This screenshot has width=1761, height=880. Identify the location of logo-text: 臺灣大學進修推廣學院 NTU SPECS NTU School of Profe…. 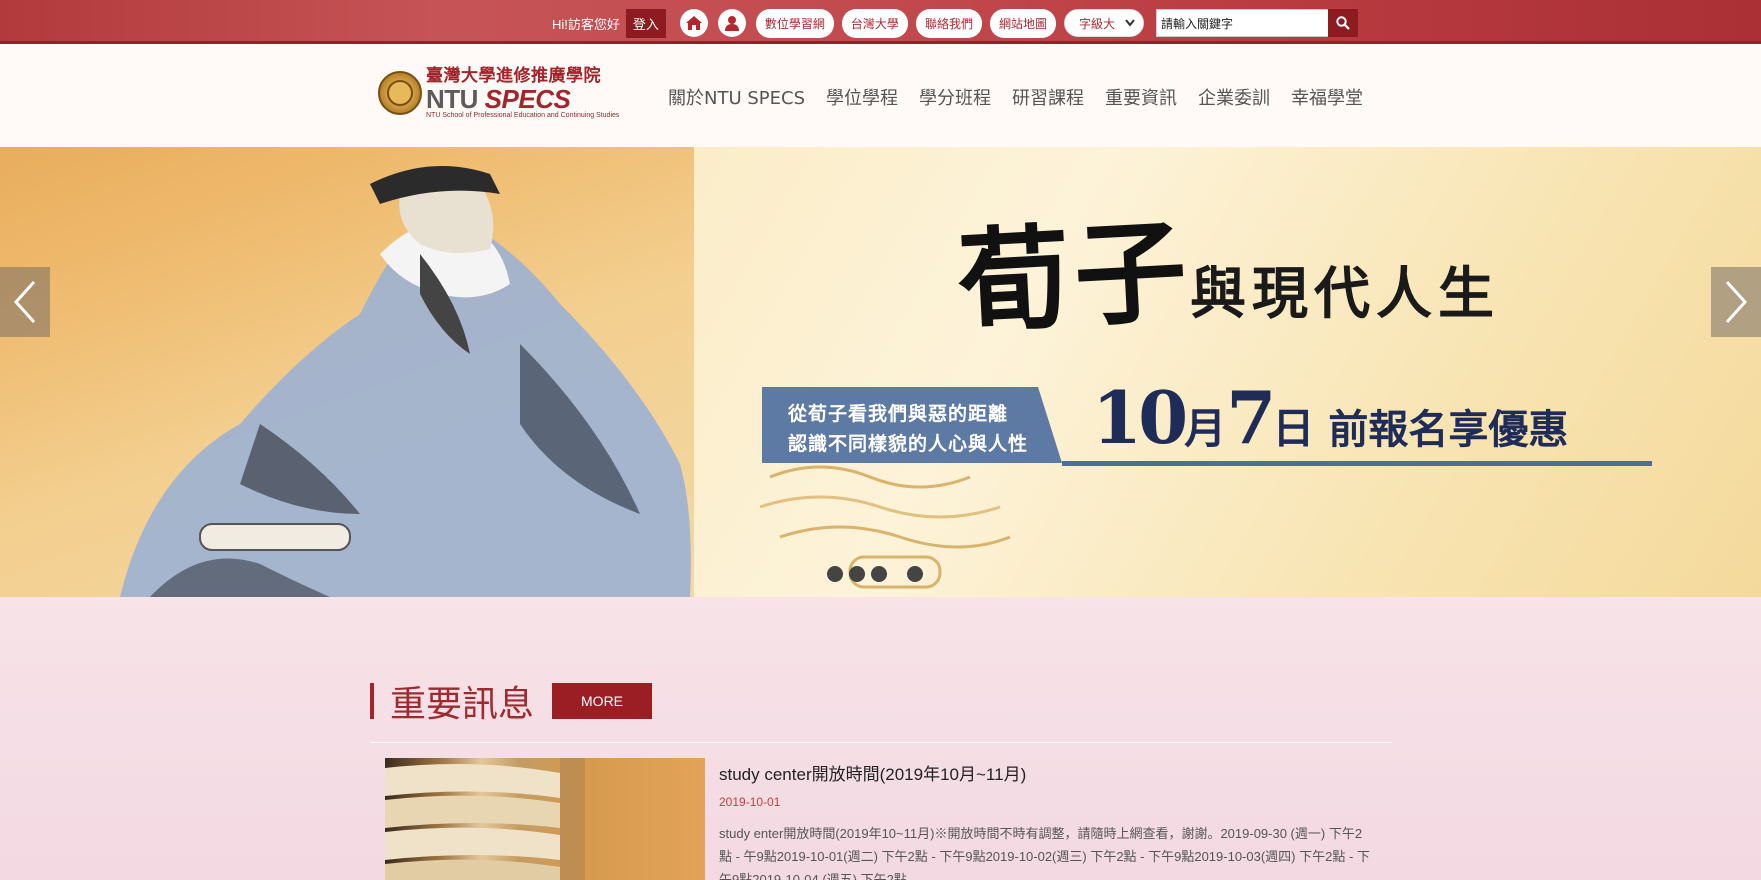
(522, 92).